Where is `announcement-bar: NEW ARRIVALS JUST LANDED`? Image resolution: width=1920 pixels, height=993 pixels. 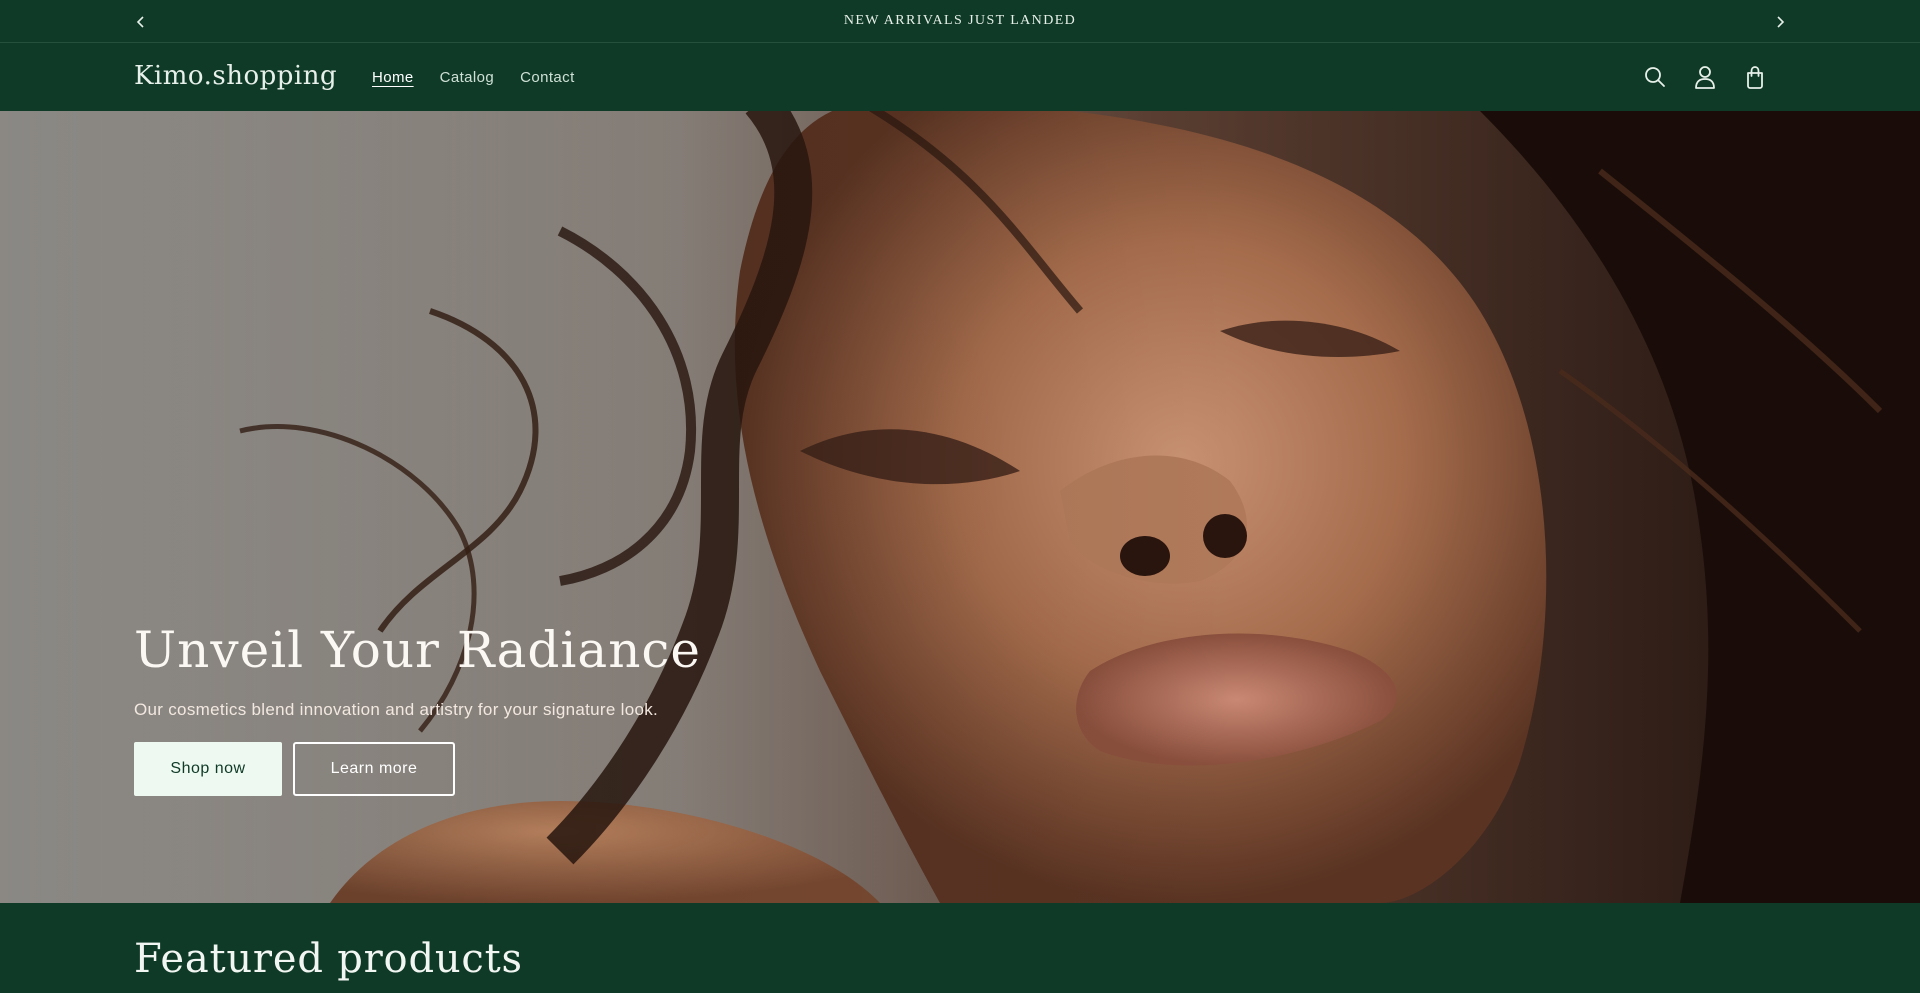 announcement-bar: NEW ARRIVALS JUST LANDED is located at coordinates (960, 21).